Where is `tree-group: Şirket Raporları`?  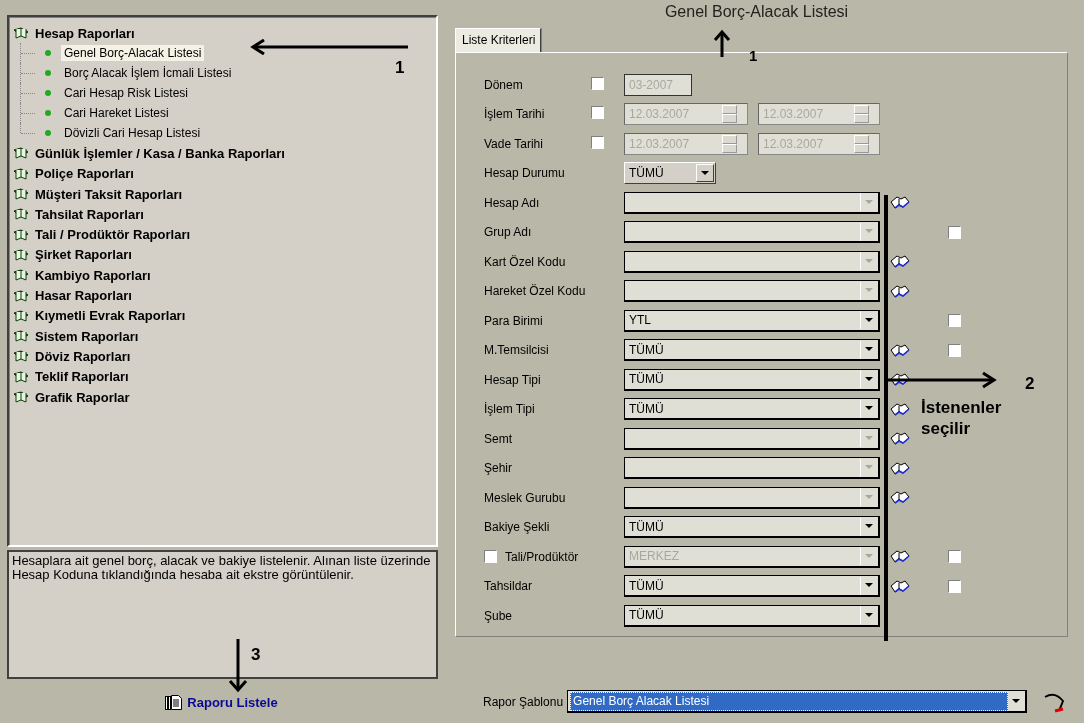 tree-group: Şirket Raporları is located at coordinates (83, 255).